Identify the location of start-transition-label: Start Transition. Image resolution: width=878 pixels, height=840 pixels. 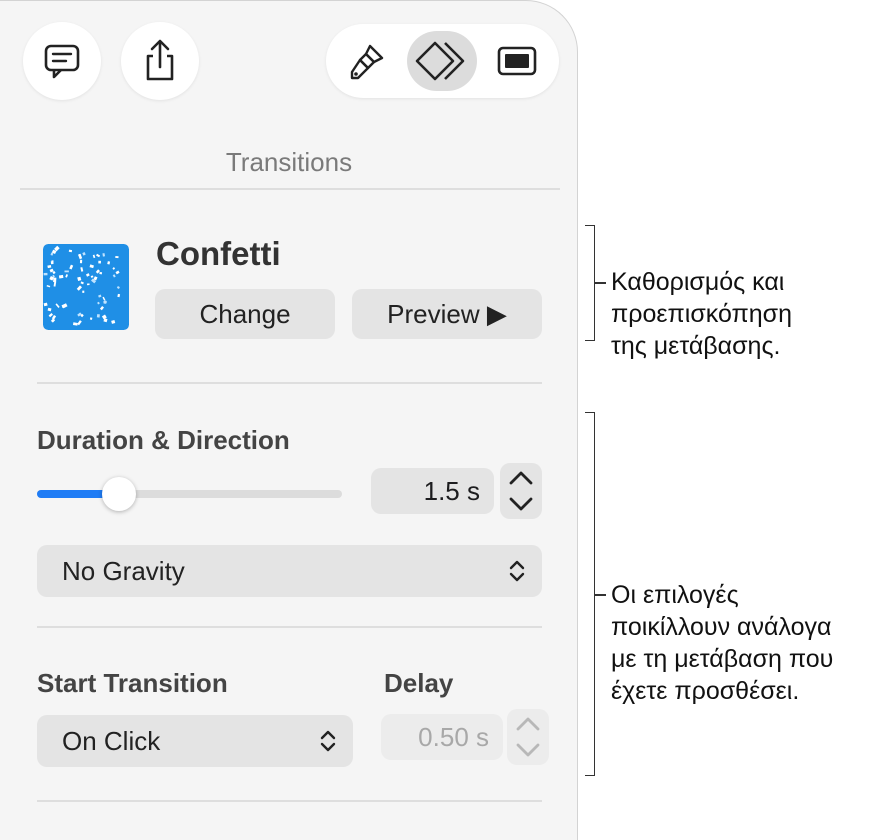
(132, 683).